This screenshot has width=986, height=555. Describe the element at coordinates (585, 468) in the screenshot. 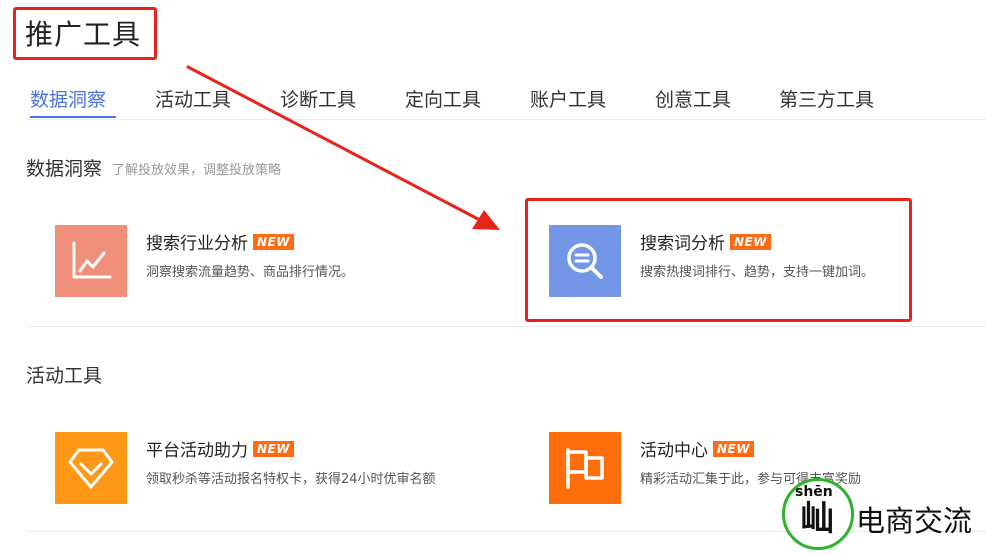

I see `flag-icon` at that location.